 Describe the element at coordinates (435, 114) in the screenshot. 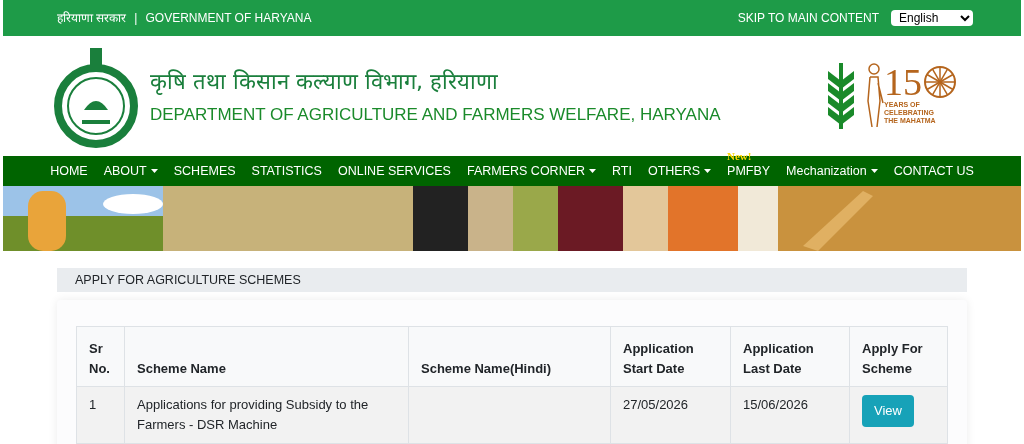

I see `department-title: DEPARTMENT OF AGRICULTURE AND FARMERS WELFARE, HARYANA` at that location.